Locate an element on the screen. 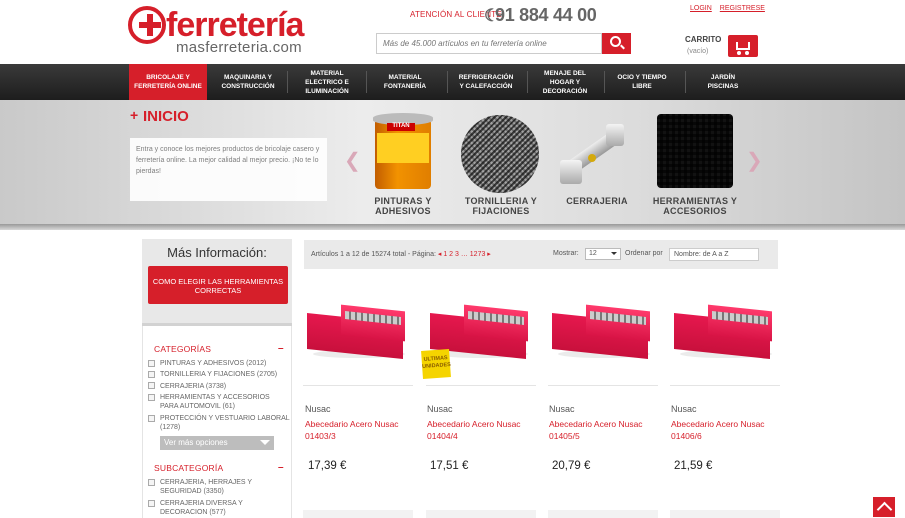 This screenshot has width=905, height=518. login-link: LOGIN is located at coordinates (701, 8).